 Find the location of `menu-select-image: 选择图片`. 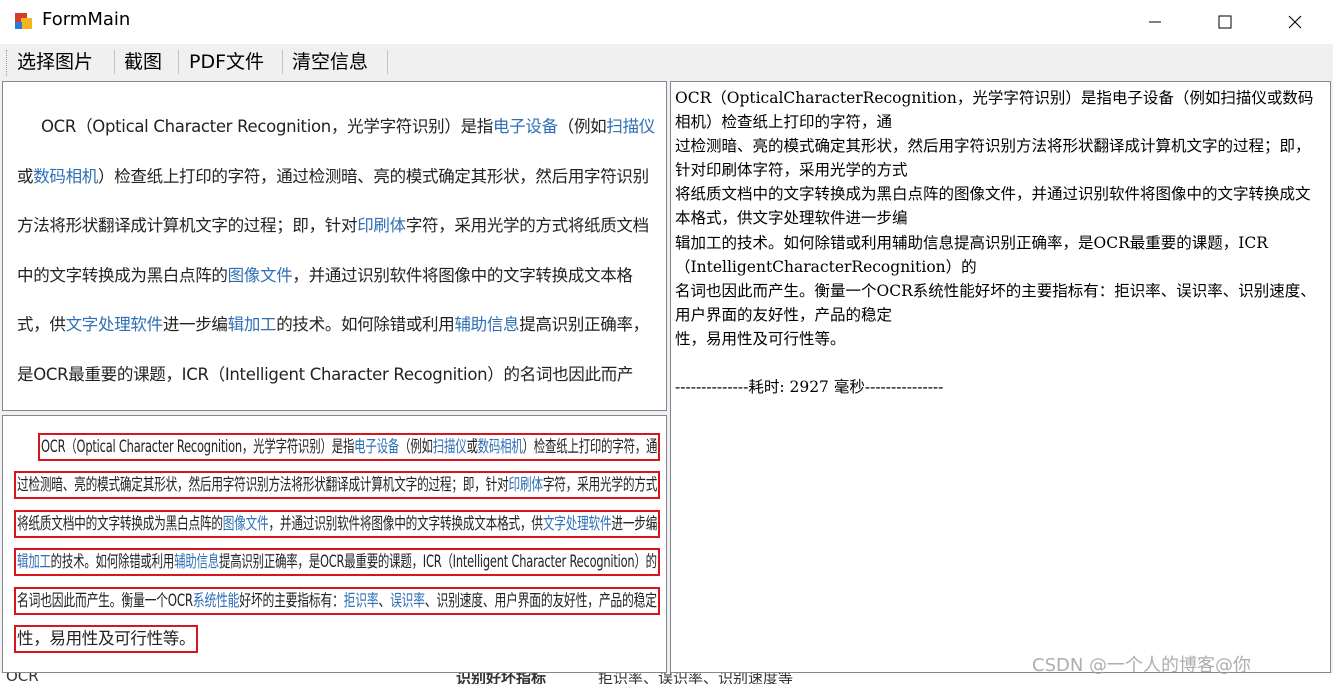

menu-select-image: 选择图片 is located at coordinates (55, 62).